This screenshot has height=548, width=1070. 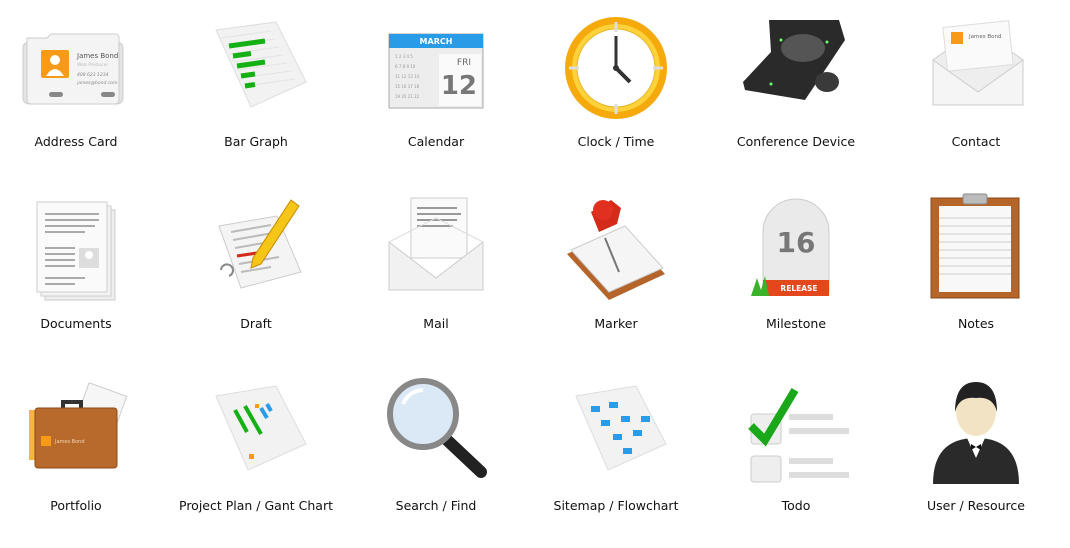 I want to click on icon-search: Search / Find, so click(x=436, y=449).